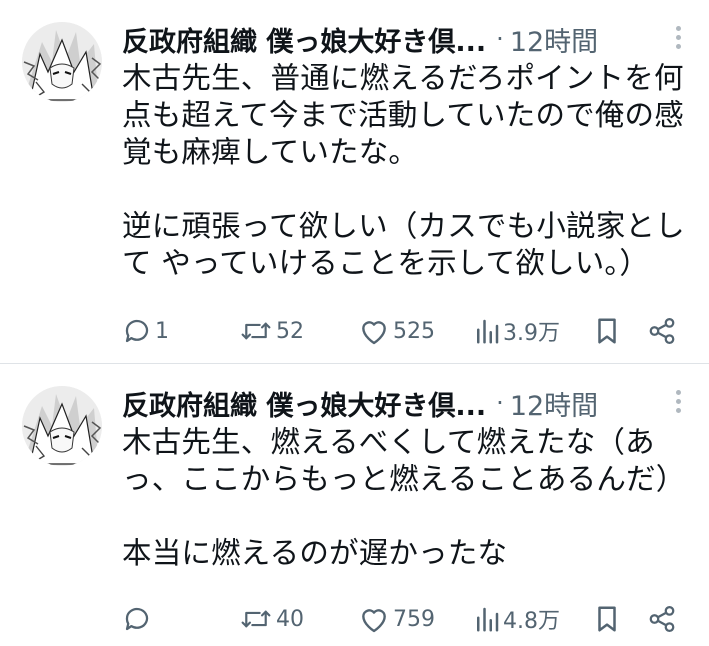  Describe the element at coordinates (290, 331) in the screenshot. I see `retweet-count: 52` at that location.